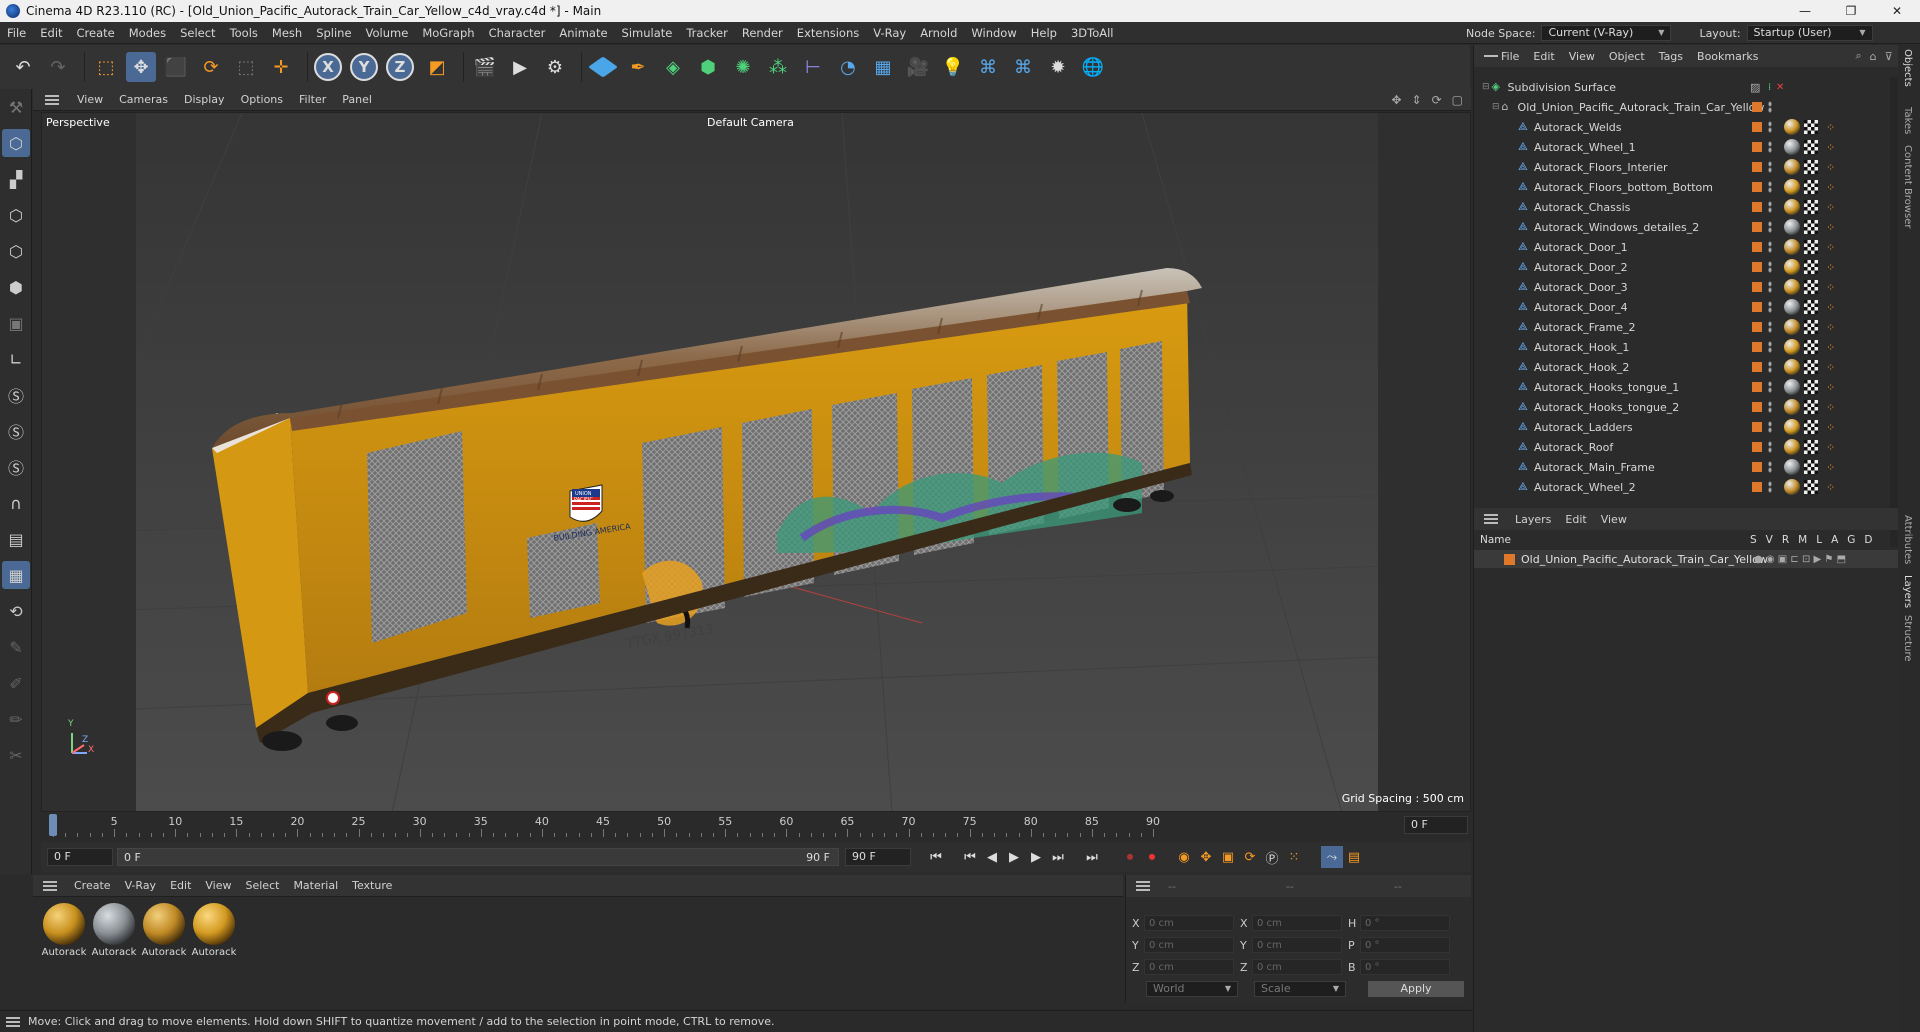 The height and width of the screenshot is (1032, 1920). I want to click on main-menu-item: Window, so click(993, 33).